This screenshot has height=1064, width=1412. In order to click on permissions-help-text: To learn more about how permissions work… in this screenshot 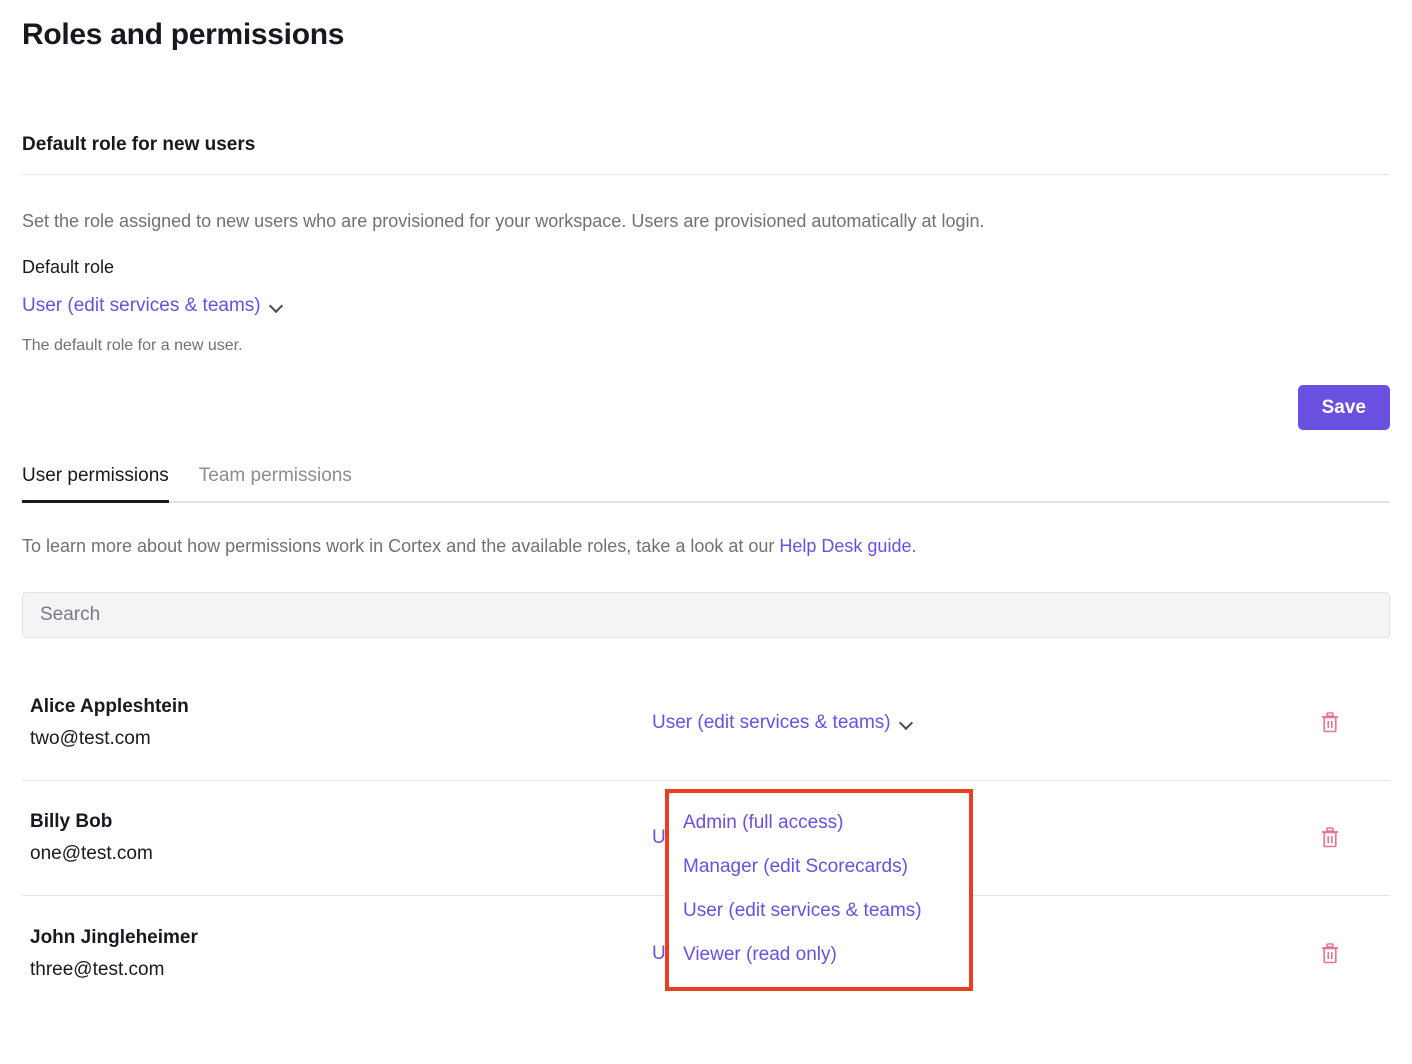, I will do `click(706, 546)`.